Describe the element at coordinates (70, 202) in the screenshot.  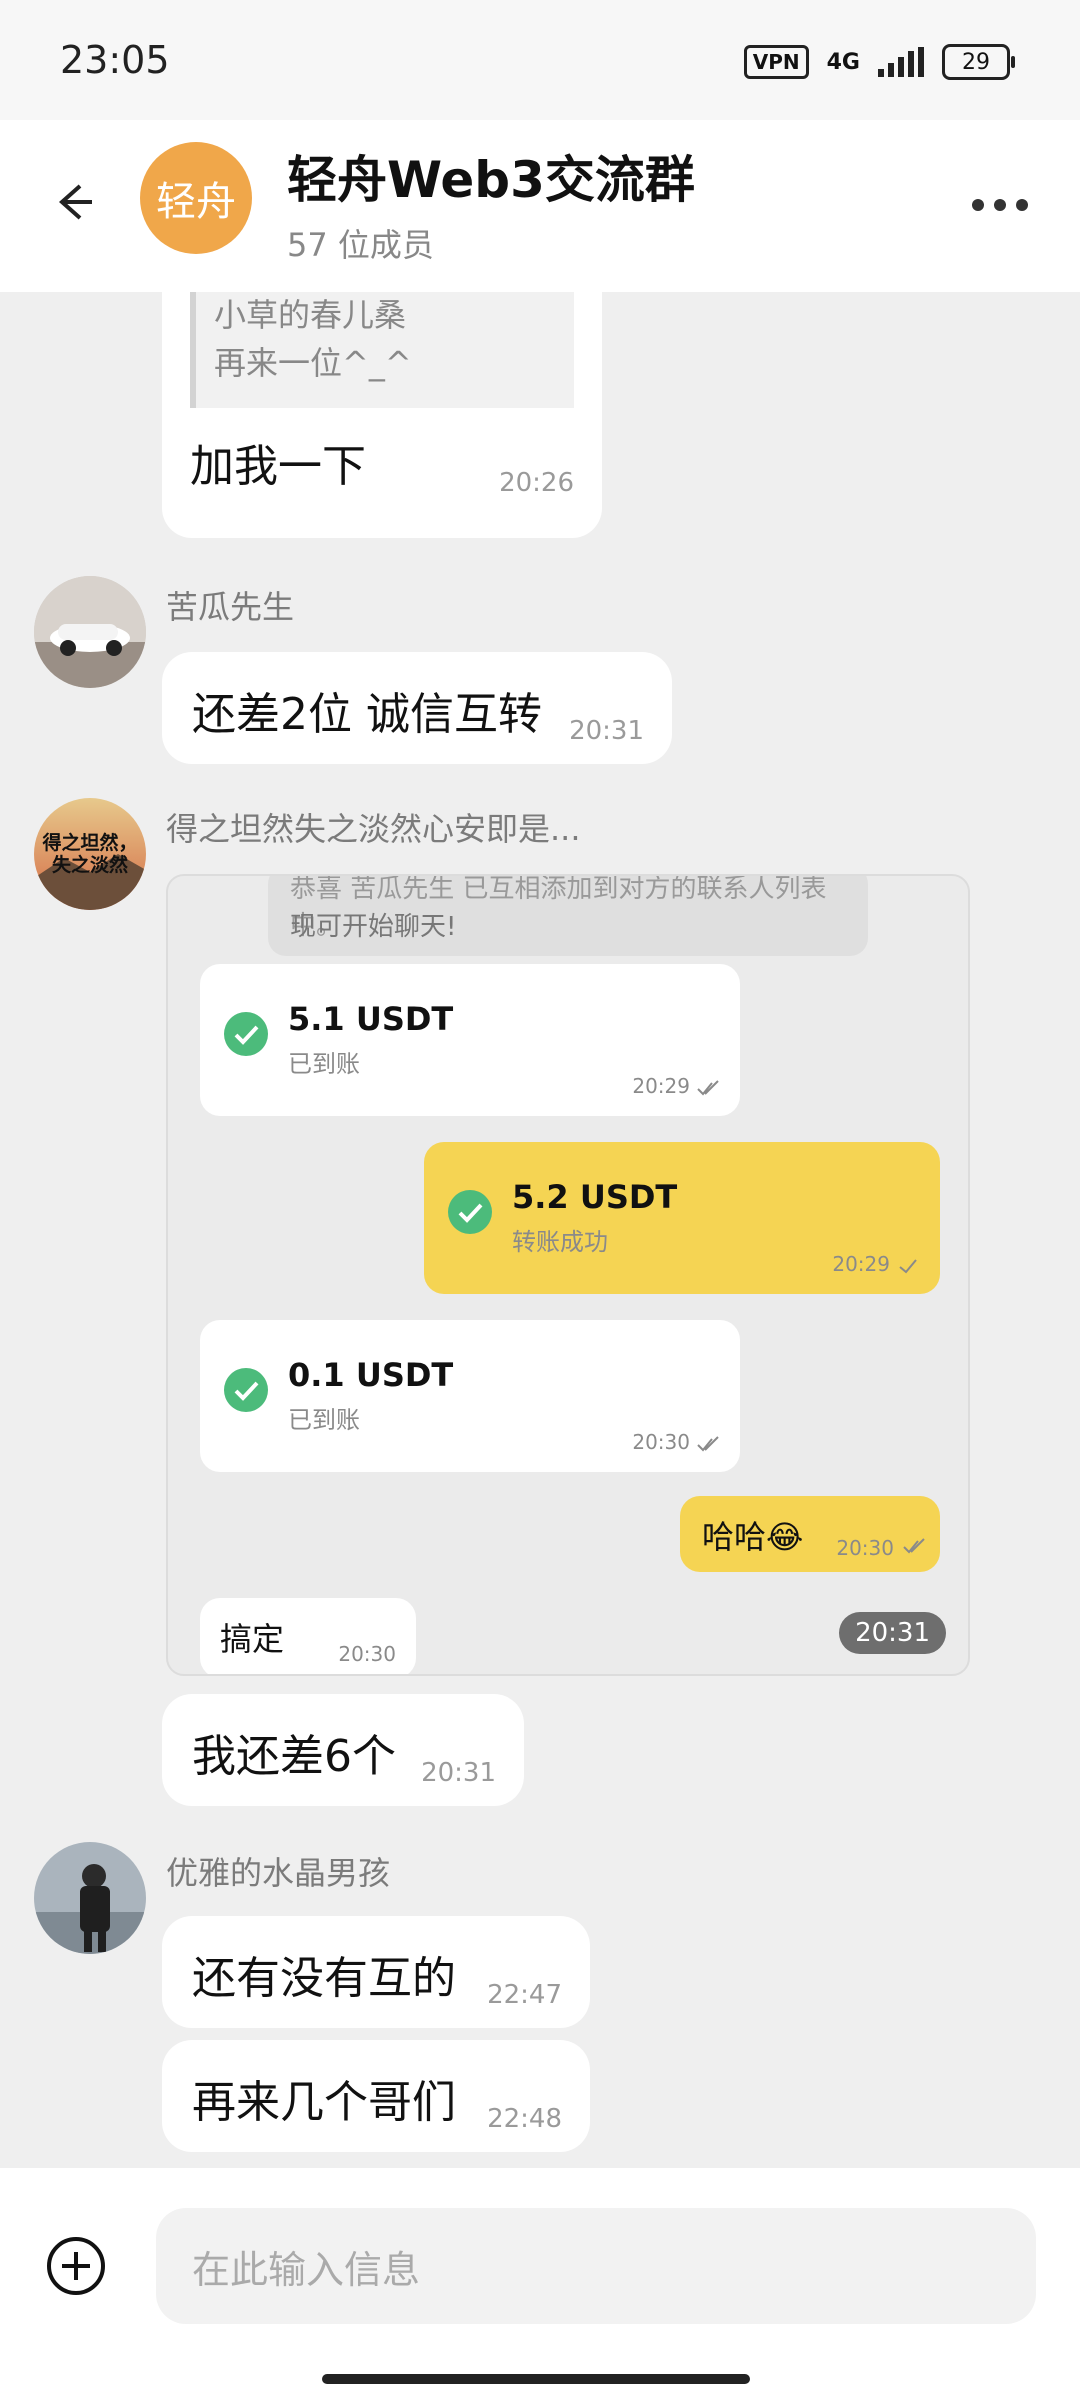
I see `back-arrow-icon` at that location.